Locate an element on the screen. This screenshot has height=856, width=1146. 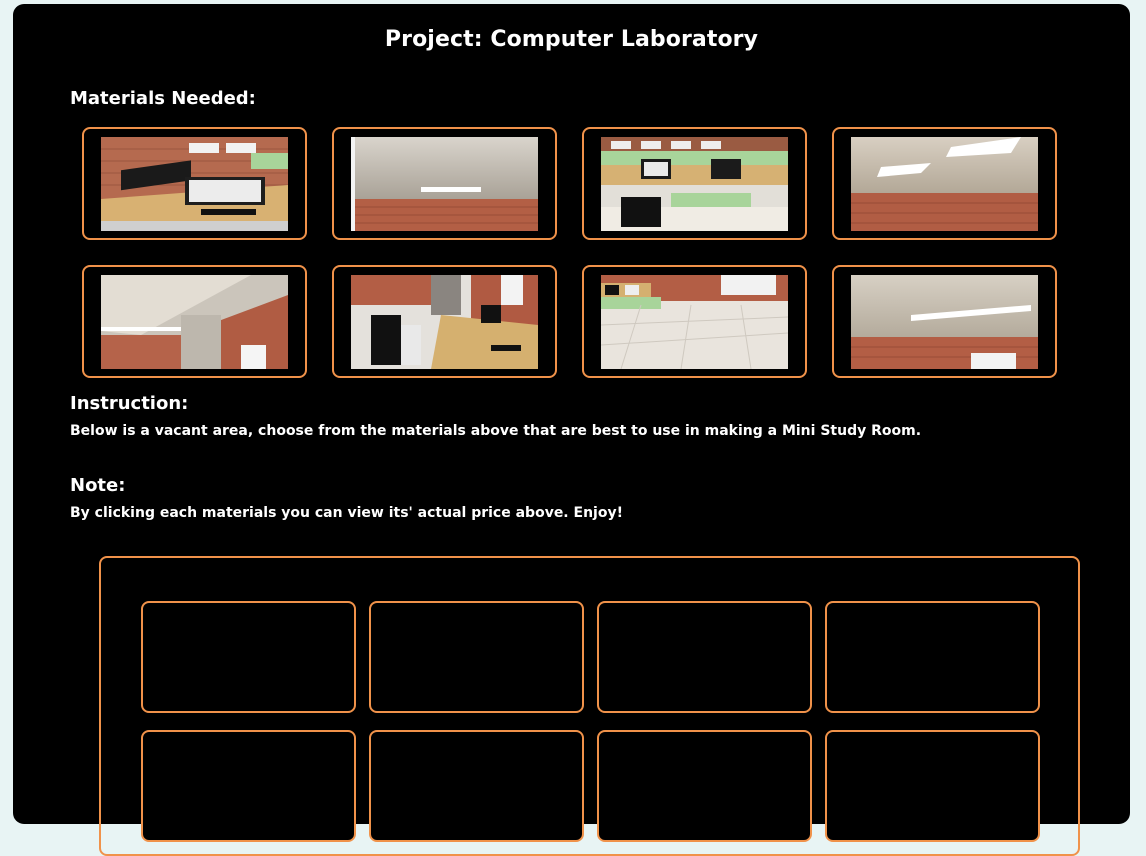
ceiling-panel-image is located at coordinates (944, 321).